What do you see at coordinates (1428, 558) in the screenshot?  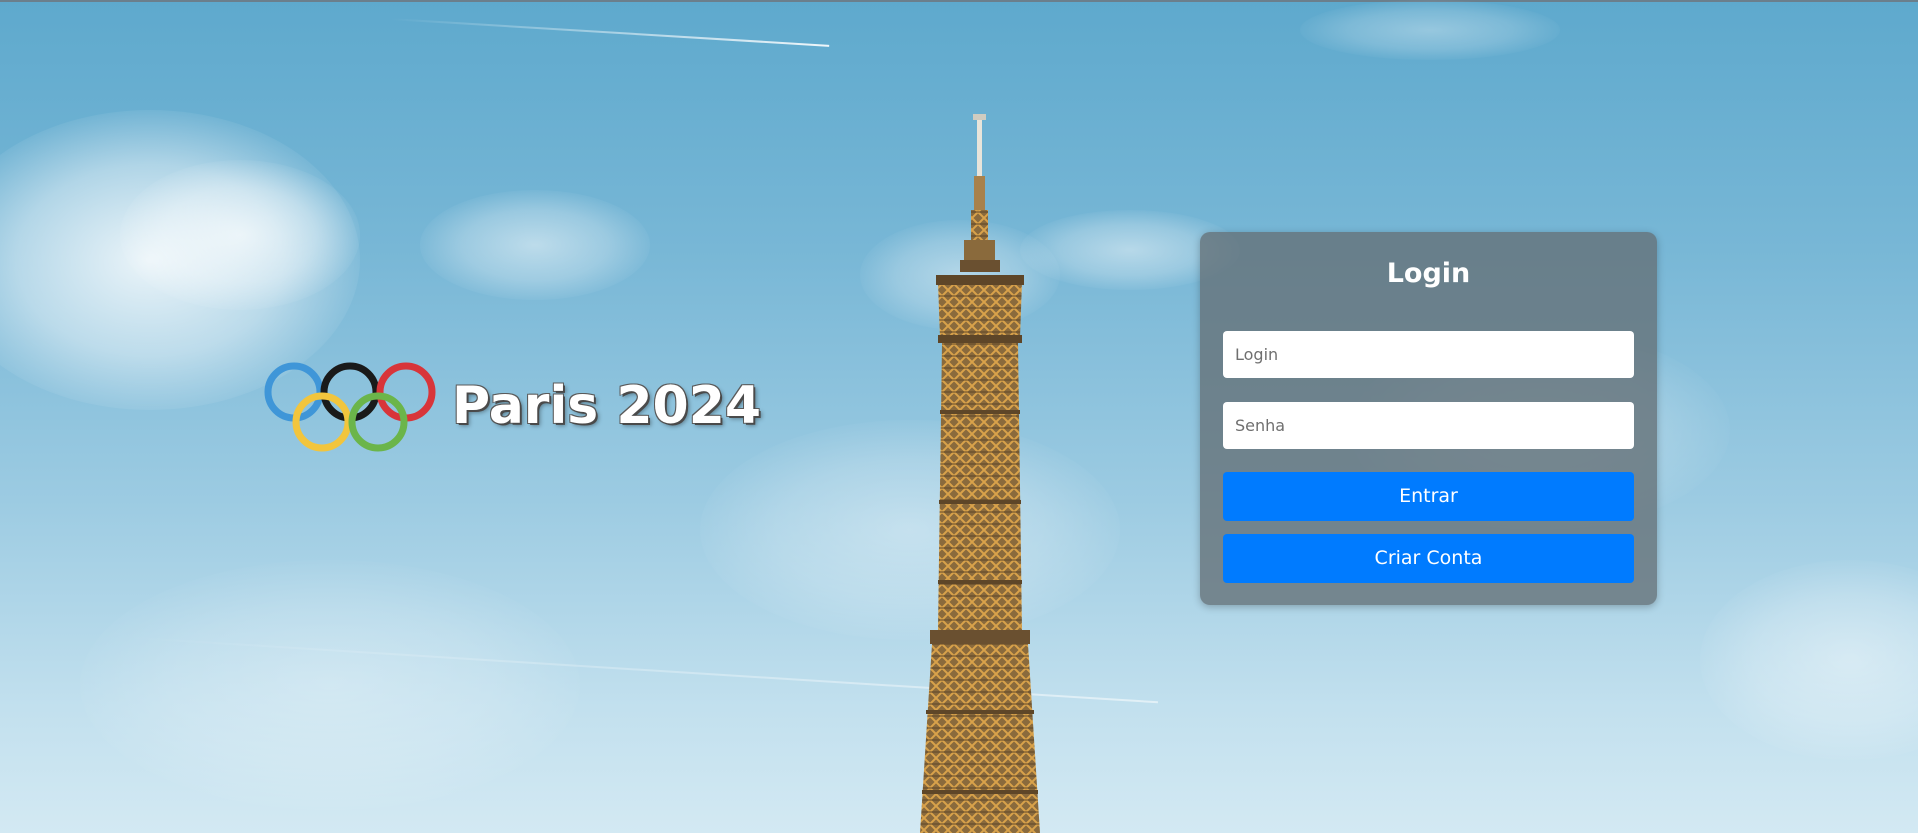 I see `create-account-button: Criar Conta` at bounding box center [1428, 558].